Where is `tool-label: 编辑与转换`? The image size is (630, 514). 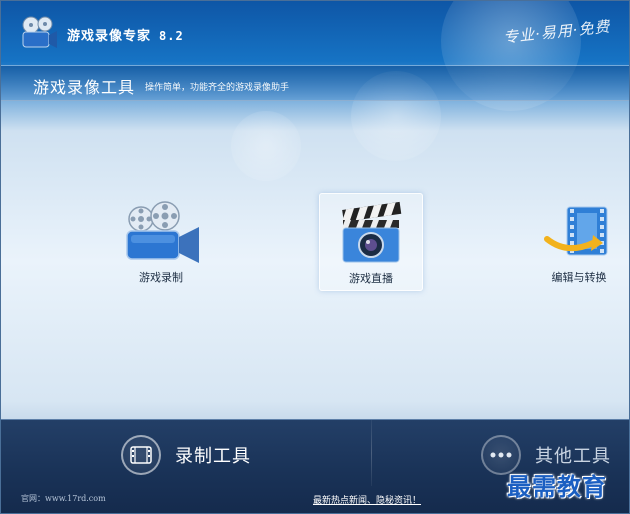
tool-label: 编辑与转换 is located at coordinates (579, 277).